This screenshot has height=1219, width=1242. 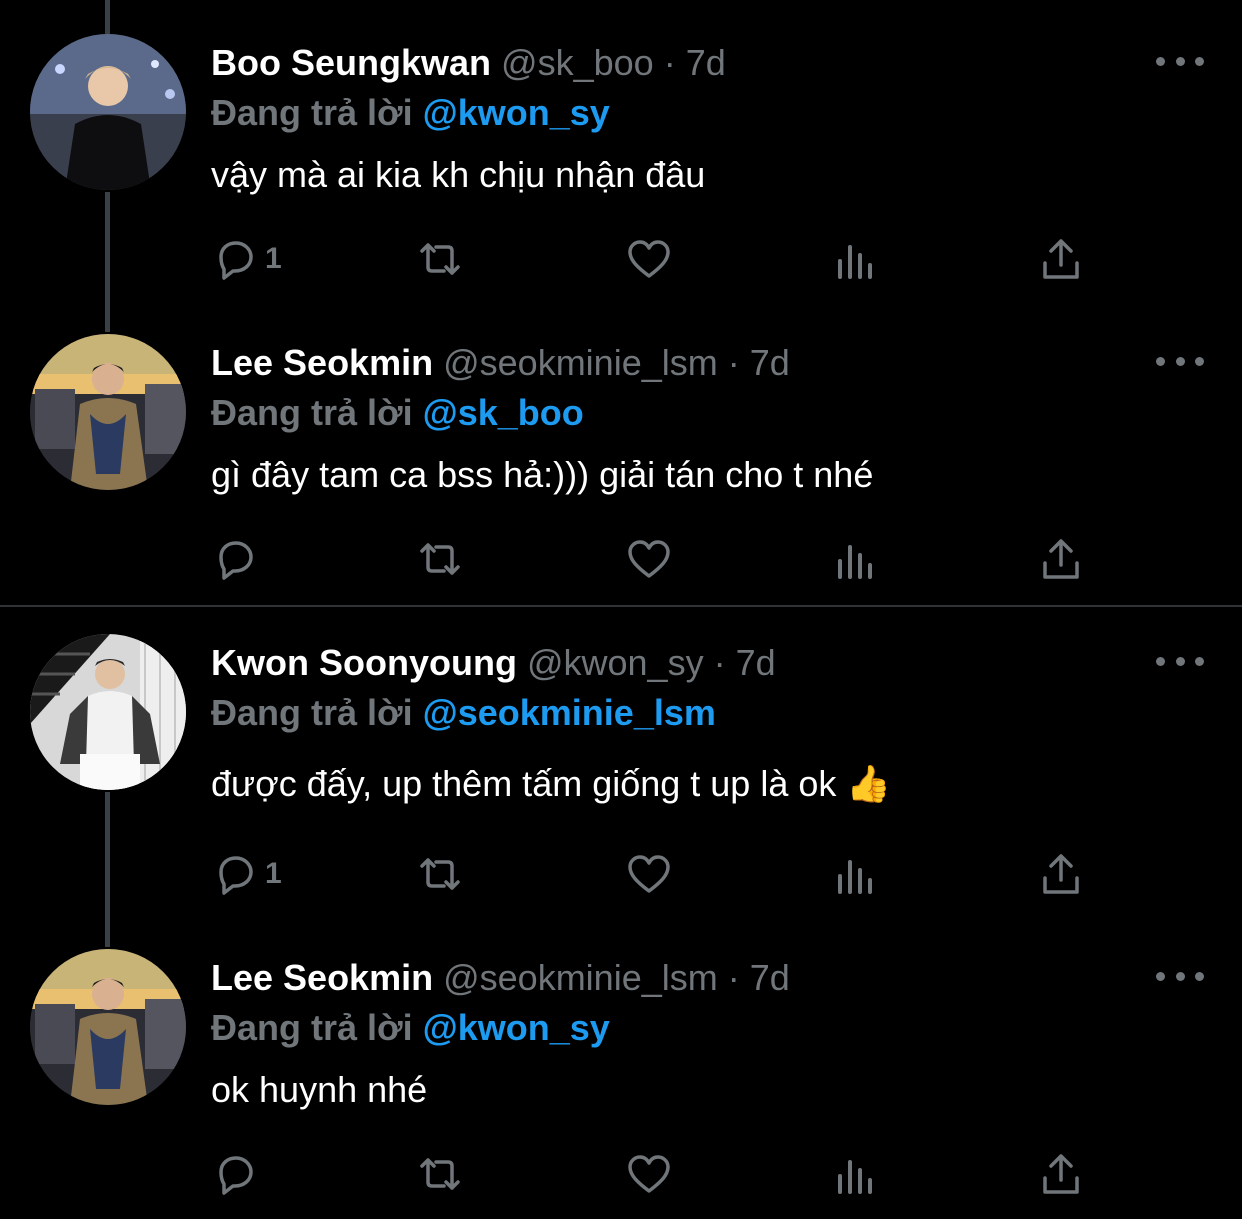 I want to click on handle: @kwon_sy, so click(x=615, y=662).